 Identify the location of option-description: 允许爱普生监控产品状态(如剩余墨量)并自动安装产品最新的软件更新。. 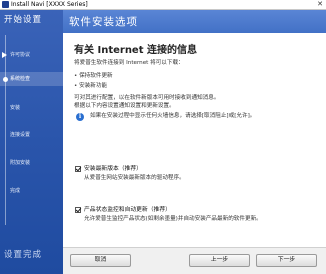
(173, 219).